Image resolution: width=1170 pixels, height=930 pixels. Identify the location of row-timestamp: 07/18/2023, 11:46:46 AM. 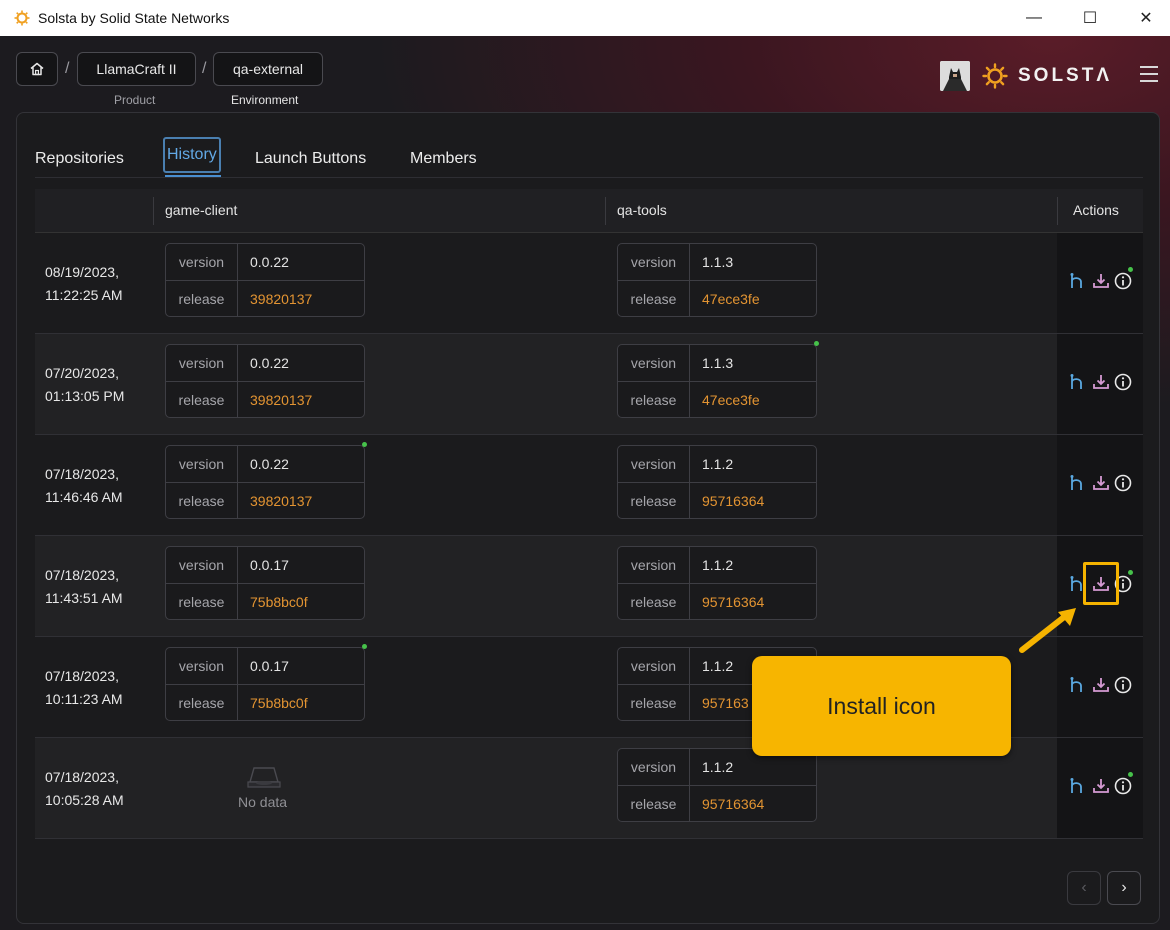
(84, 486).